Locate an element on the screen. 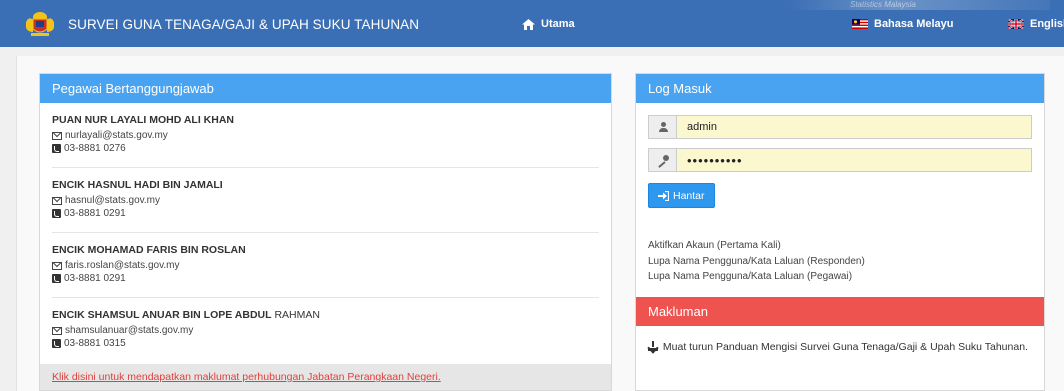 This screenshot has width=1064, height=391. officer-phone-row: 03-8881 0315 is located at coordinates (325, 343).